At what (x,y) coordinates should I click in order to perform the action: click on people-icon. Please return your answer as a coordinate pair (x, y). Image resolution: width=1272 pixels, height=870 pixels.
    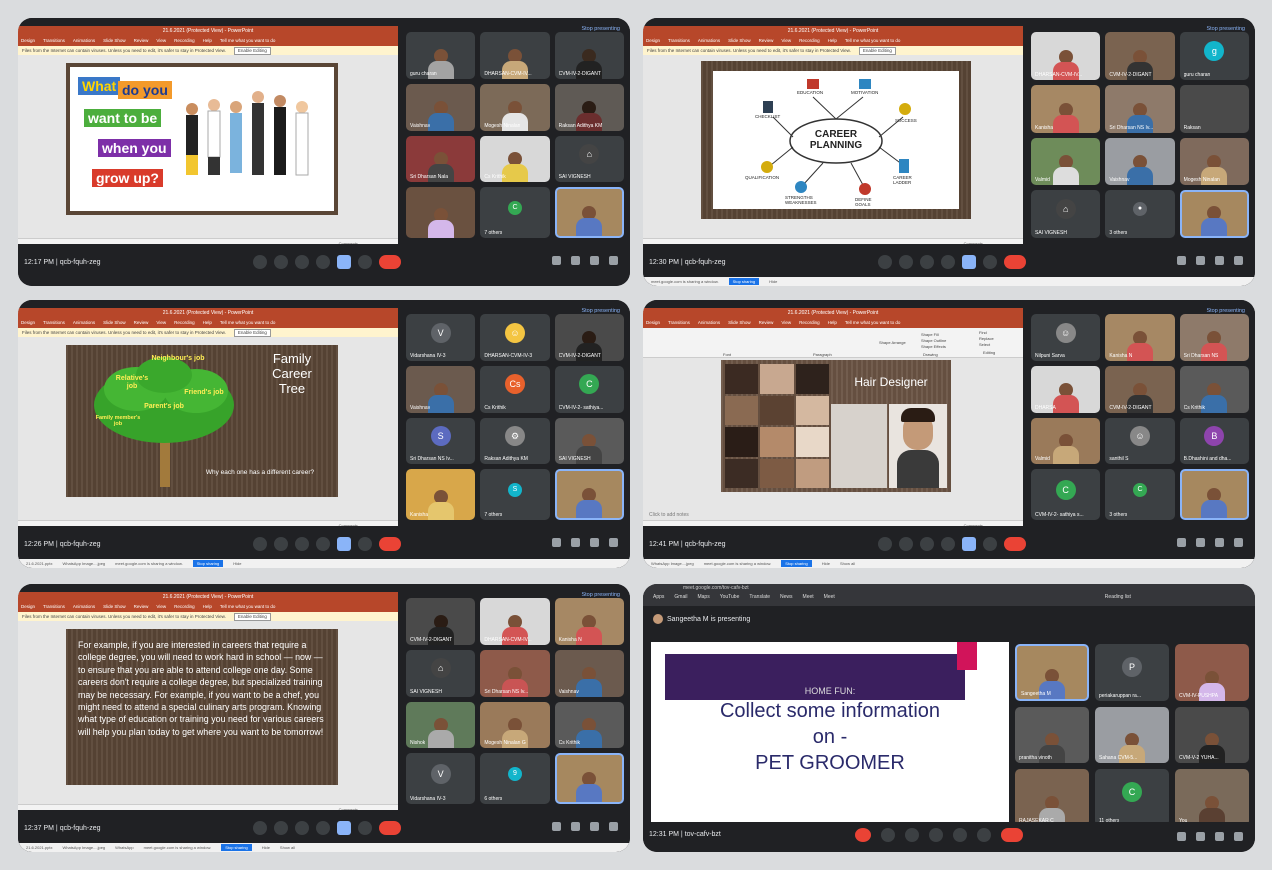
    Looking at the image, I should click on (575, 260).